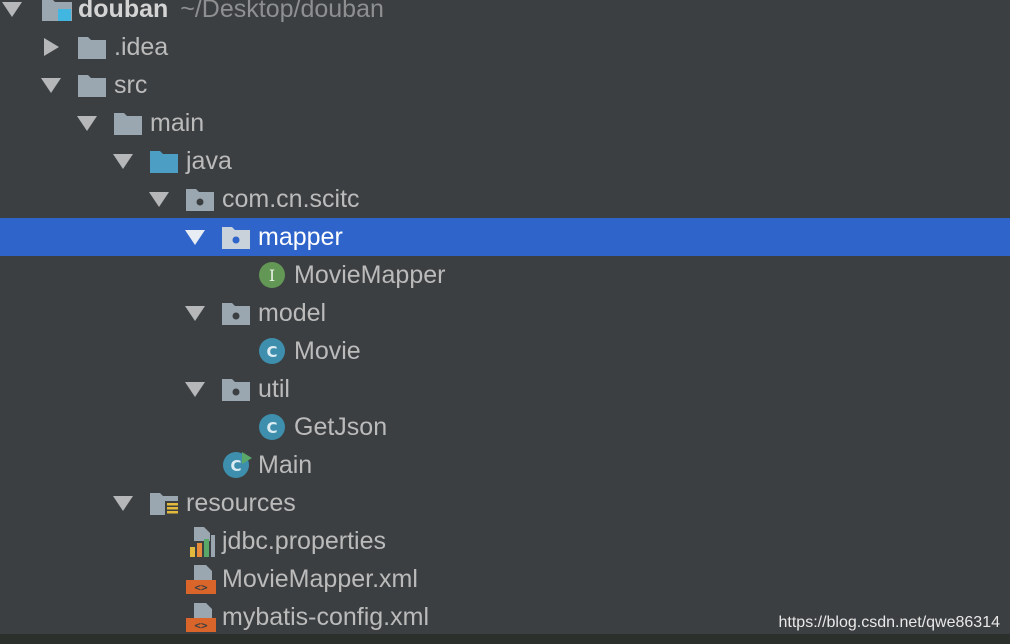 The image size is (1010, 644). I want to click on runnable-class-icon: C, so click(237, 465).